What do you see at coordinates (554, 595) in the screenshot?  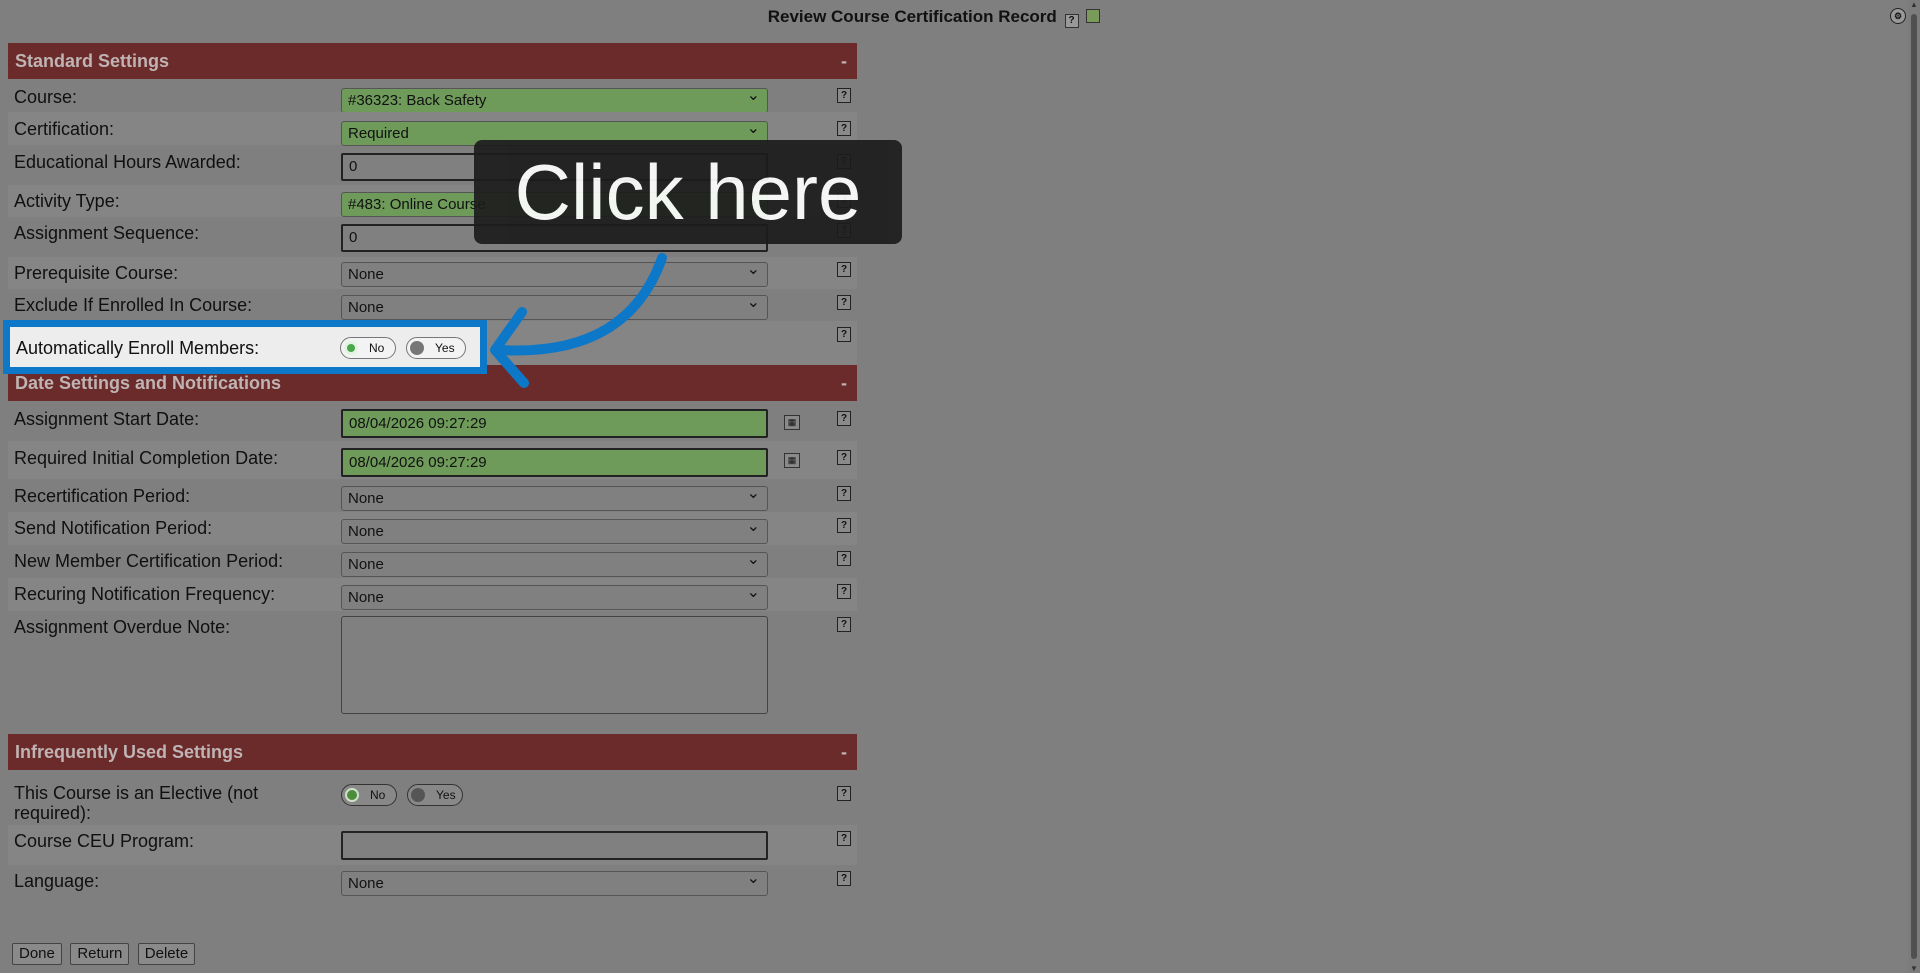 I see `recurring-select: None` at bounding box center [554, 595].